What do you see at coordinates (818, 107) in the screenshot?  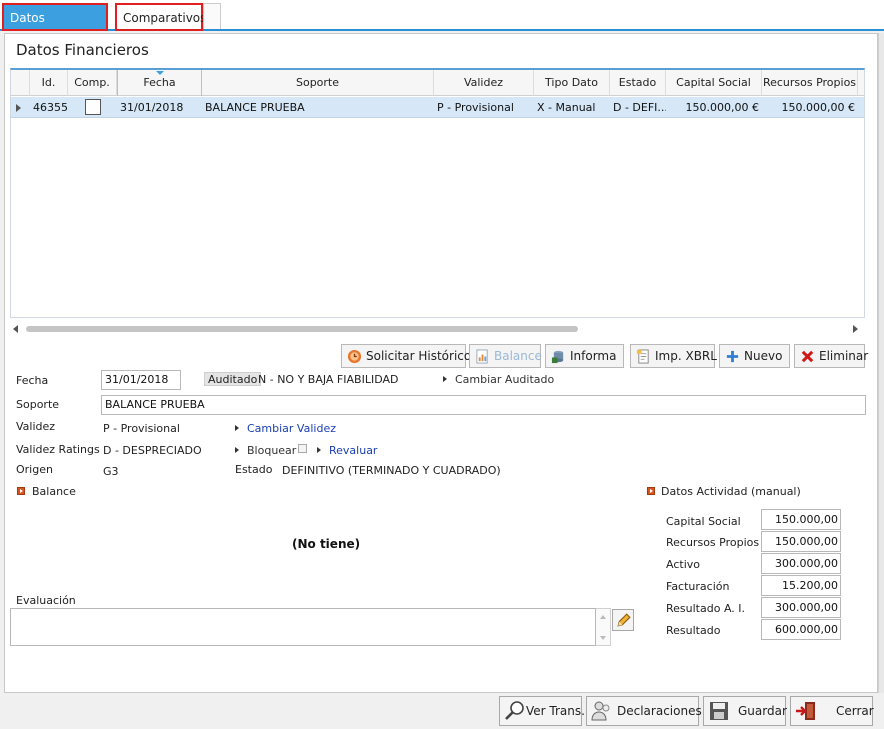 I see `cell-recursos-propios: 150.000,00 €` at bounding box center [818, 107].